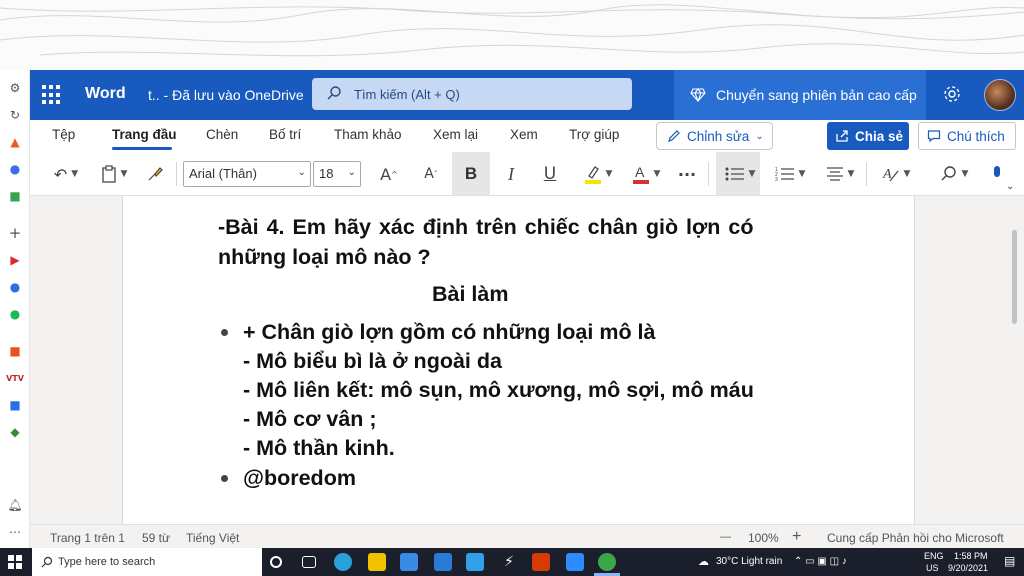  What do you see at coordinates (224, 478) in the screenshot?
I see `bullet-dot` at bounding box center [224, 478].